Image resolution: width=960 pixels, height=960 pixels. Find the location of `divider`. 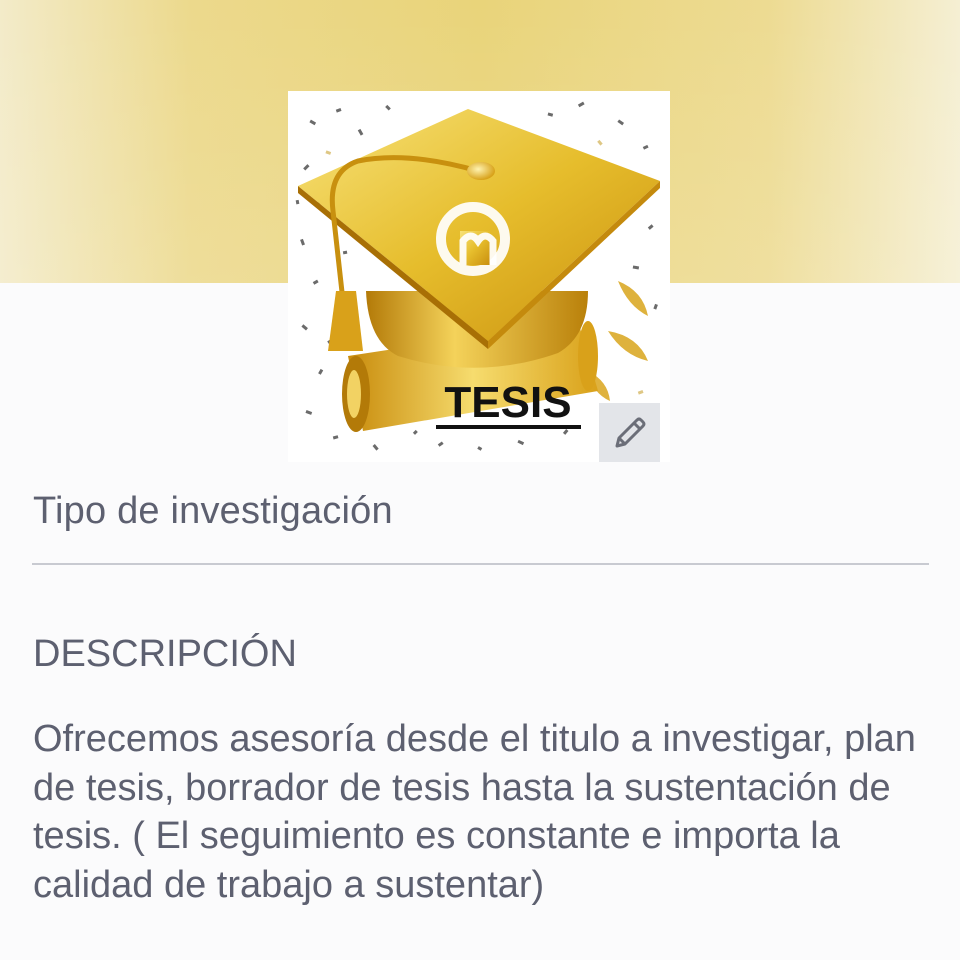

divider is located at coordinates (480, 564).